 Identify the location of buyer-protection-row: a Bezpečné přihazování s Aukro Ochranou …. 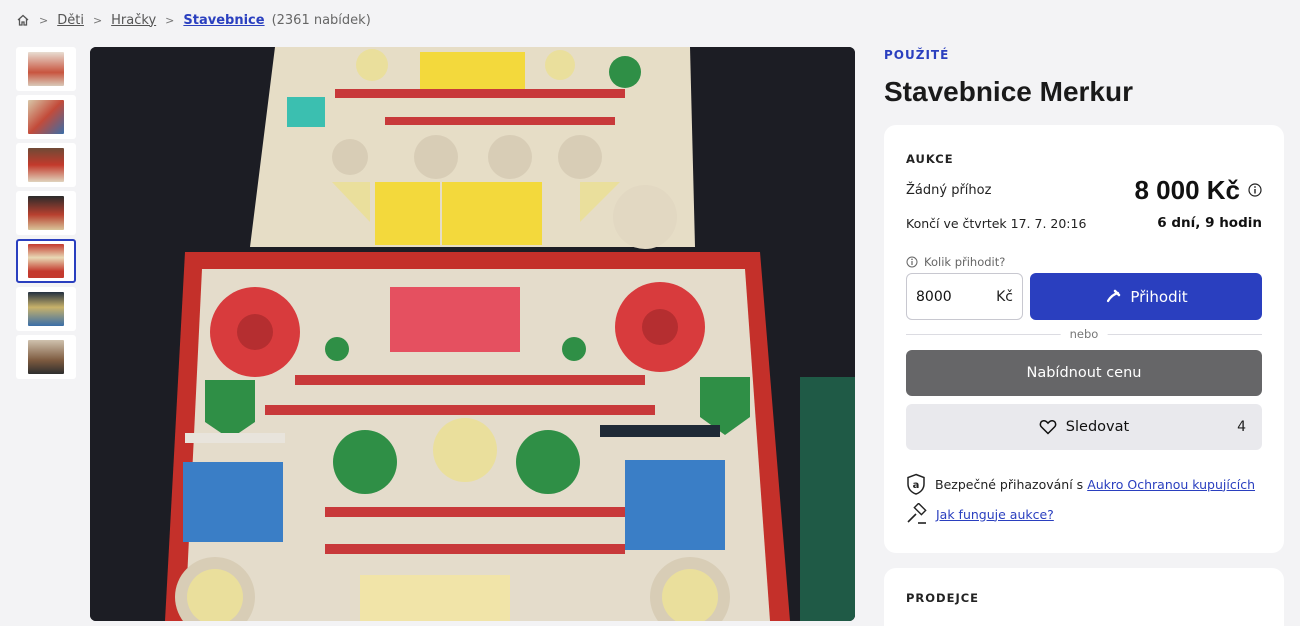
(1080, 484).